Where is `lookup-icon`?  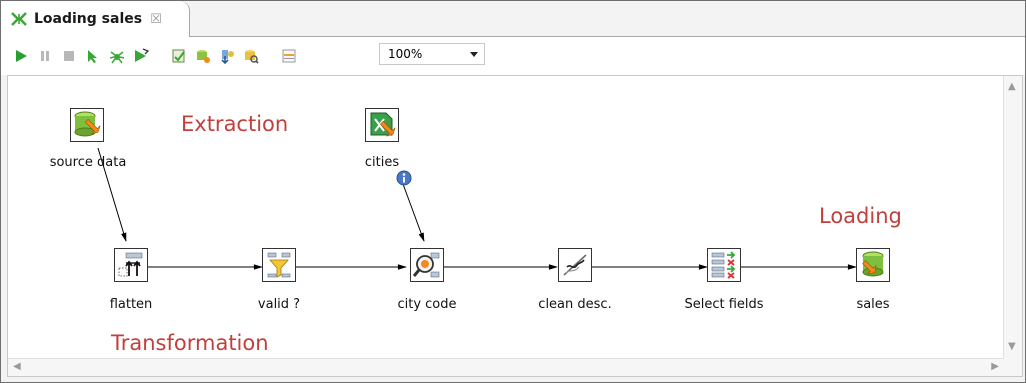
lookup-icon is located at coordinates (426, 265).